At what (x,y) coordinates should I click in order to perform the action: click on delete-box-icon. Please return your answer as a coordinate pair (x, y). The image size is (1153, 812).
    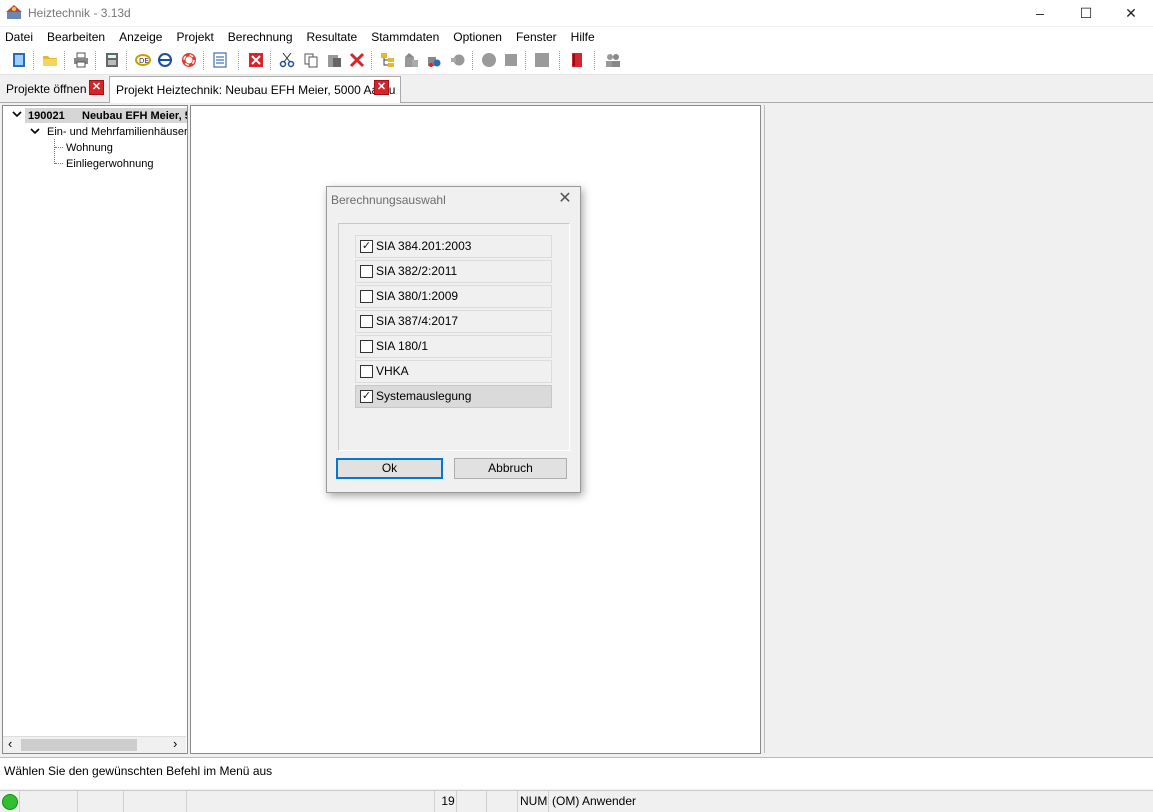
    Looking at the image, I should click on (256, 60).